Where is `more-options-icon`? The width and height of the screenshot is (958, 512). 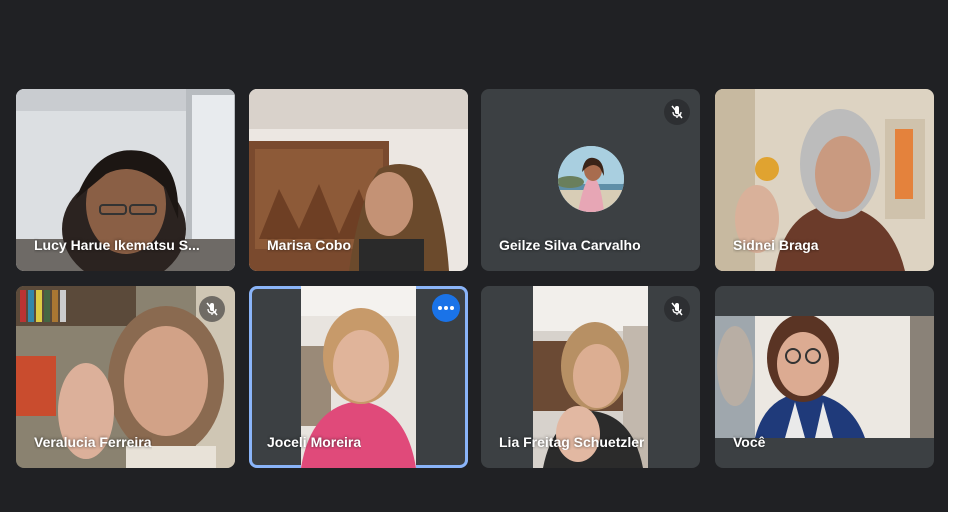
more-options-icon is located at coordinates (446, 308).